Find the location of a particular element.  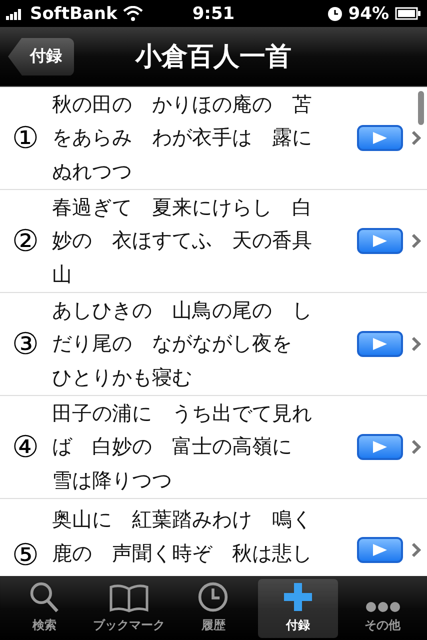

wifi-icon is located at coordinates (133, 13).